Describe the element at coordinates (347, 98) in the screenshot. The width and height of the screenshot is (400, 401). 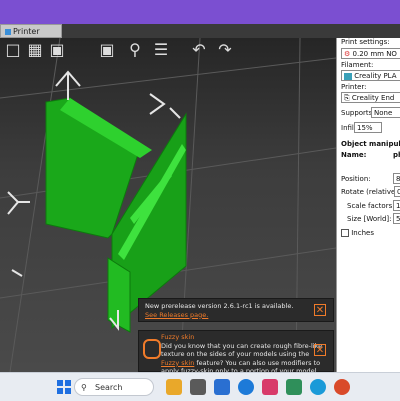
I see `printer-icon: ⎘` at that location.